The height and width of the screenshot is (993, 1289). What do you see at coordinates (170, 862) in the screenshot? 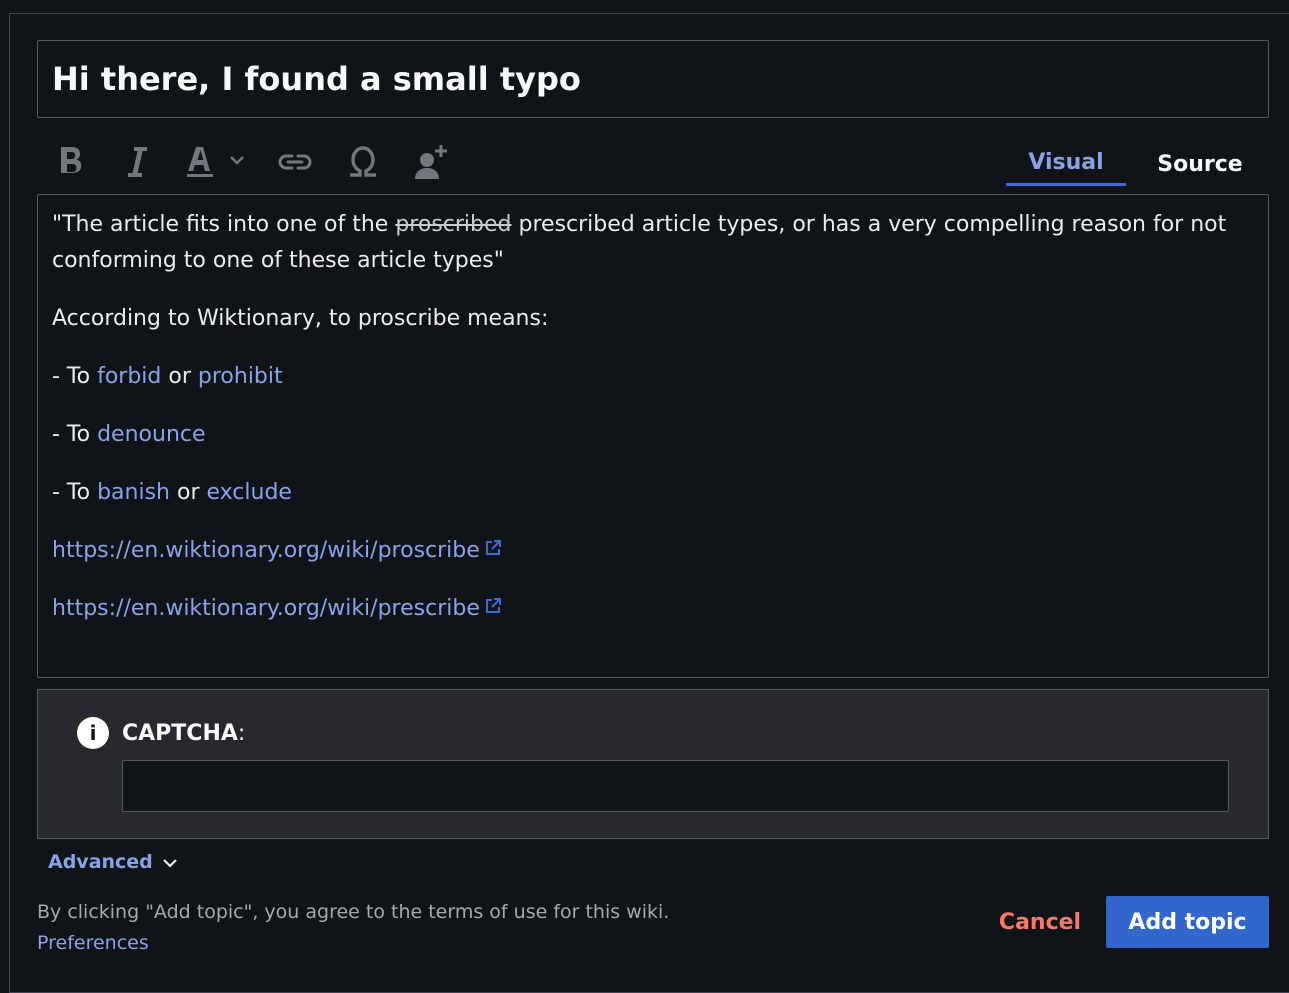
I see `chevron-down-icon` at bounding box center [170, 862].